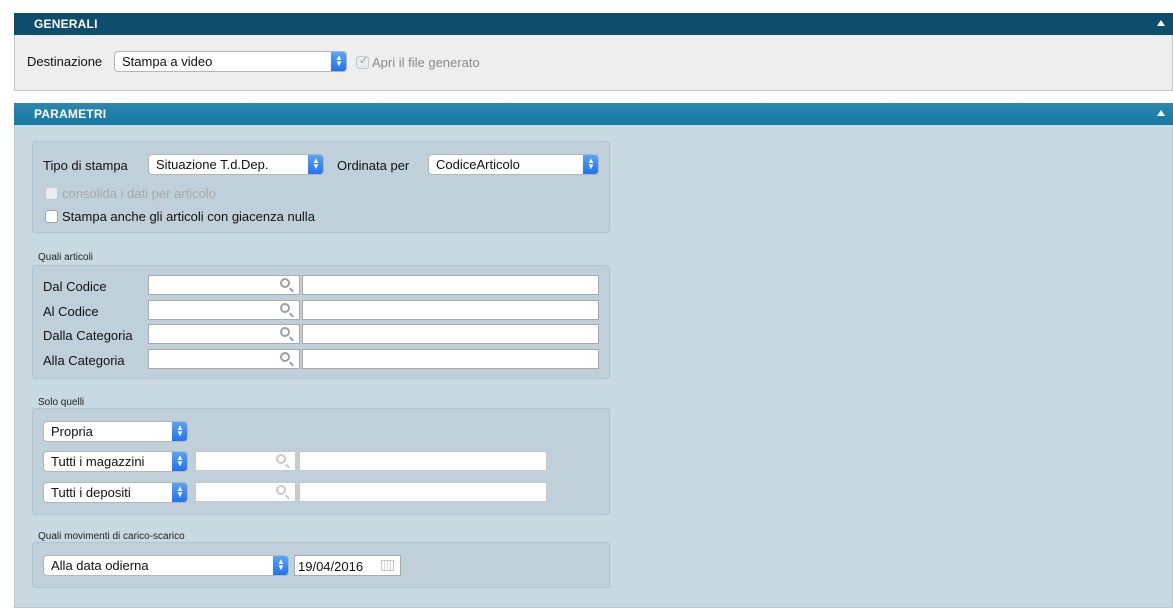 The height and width of the screenshot is (608, 1173). I want to click on magazzini-value: Tutti i magazzini, so click(98, 461).